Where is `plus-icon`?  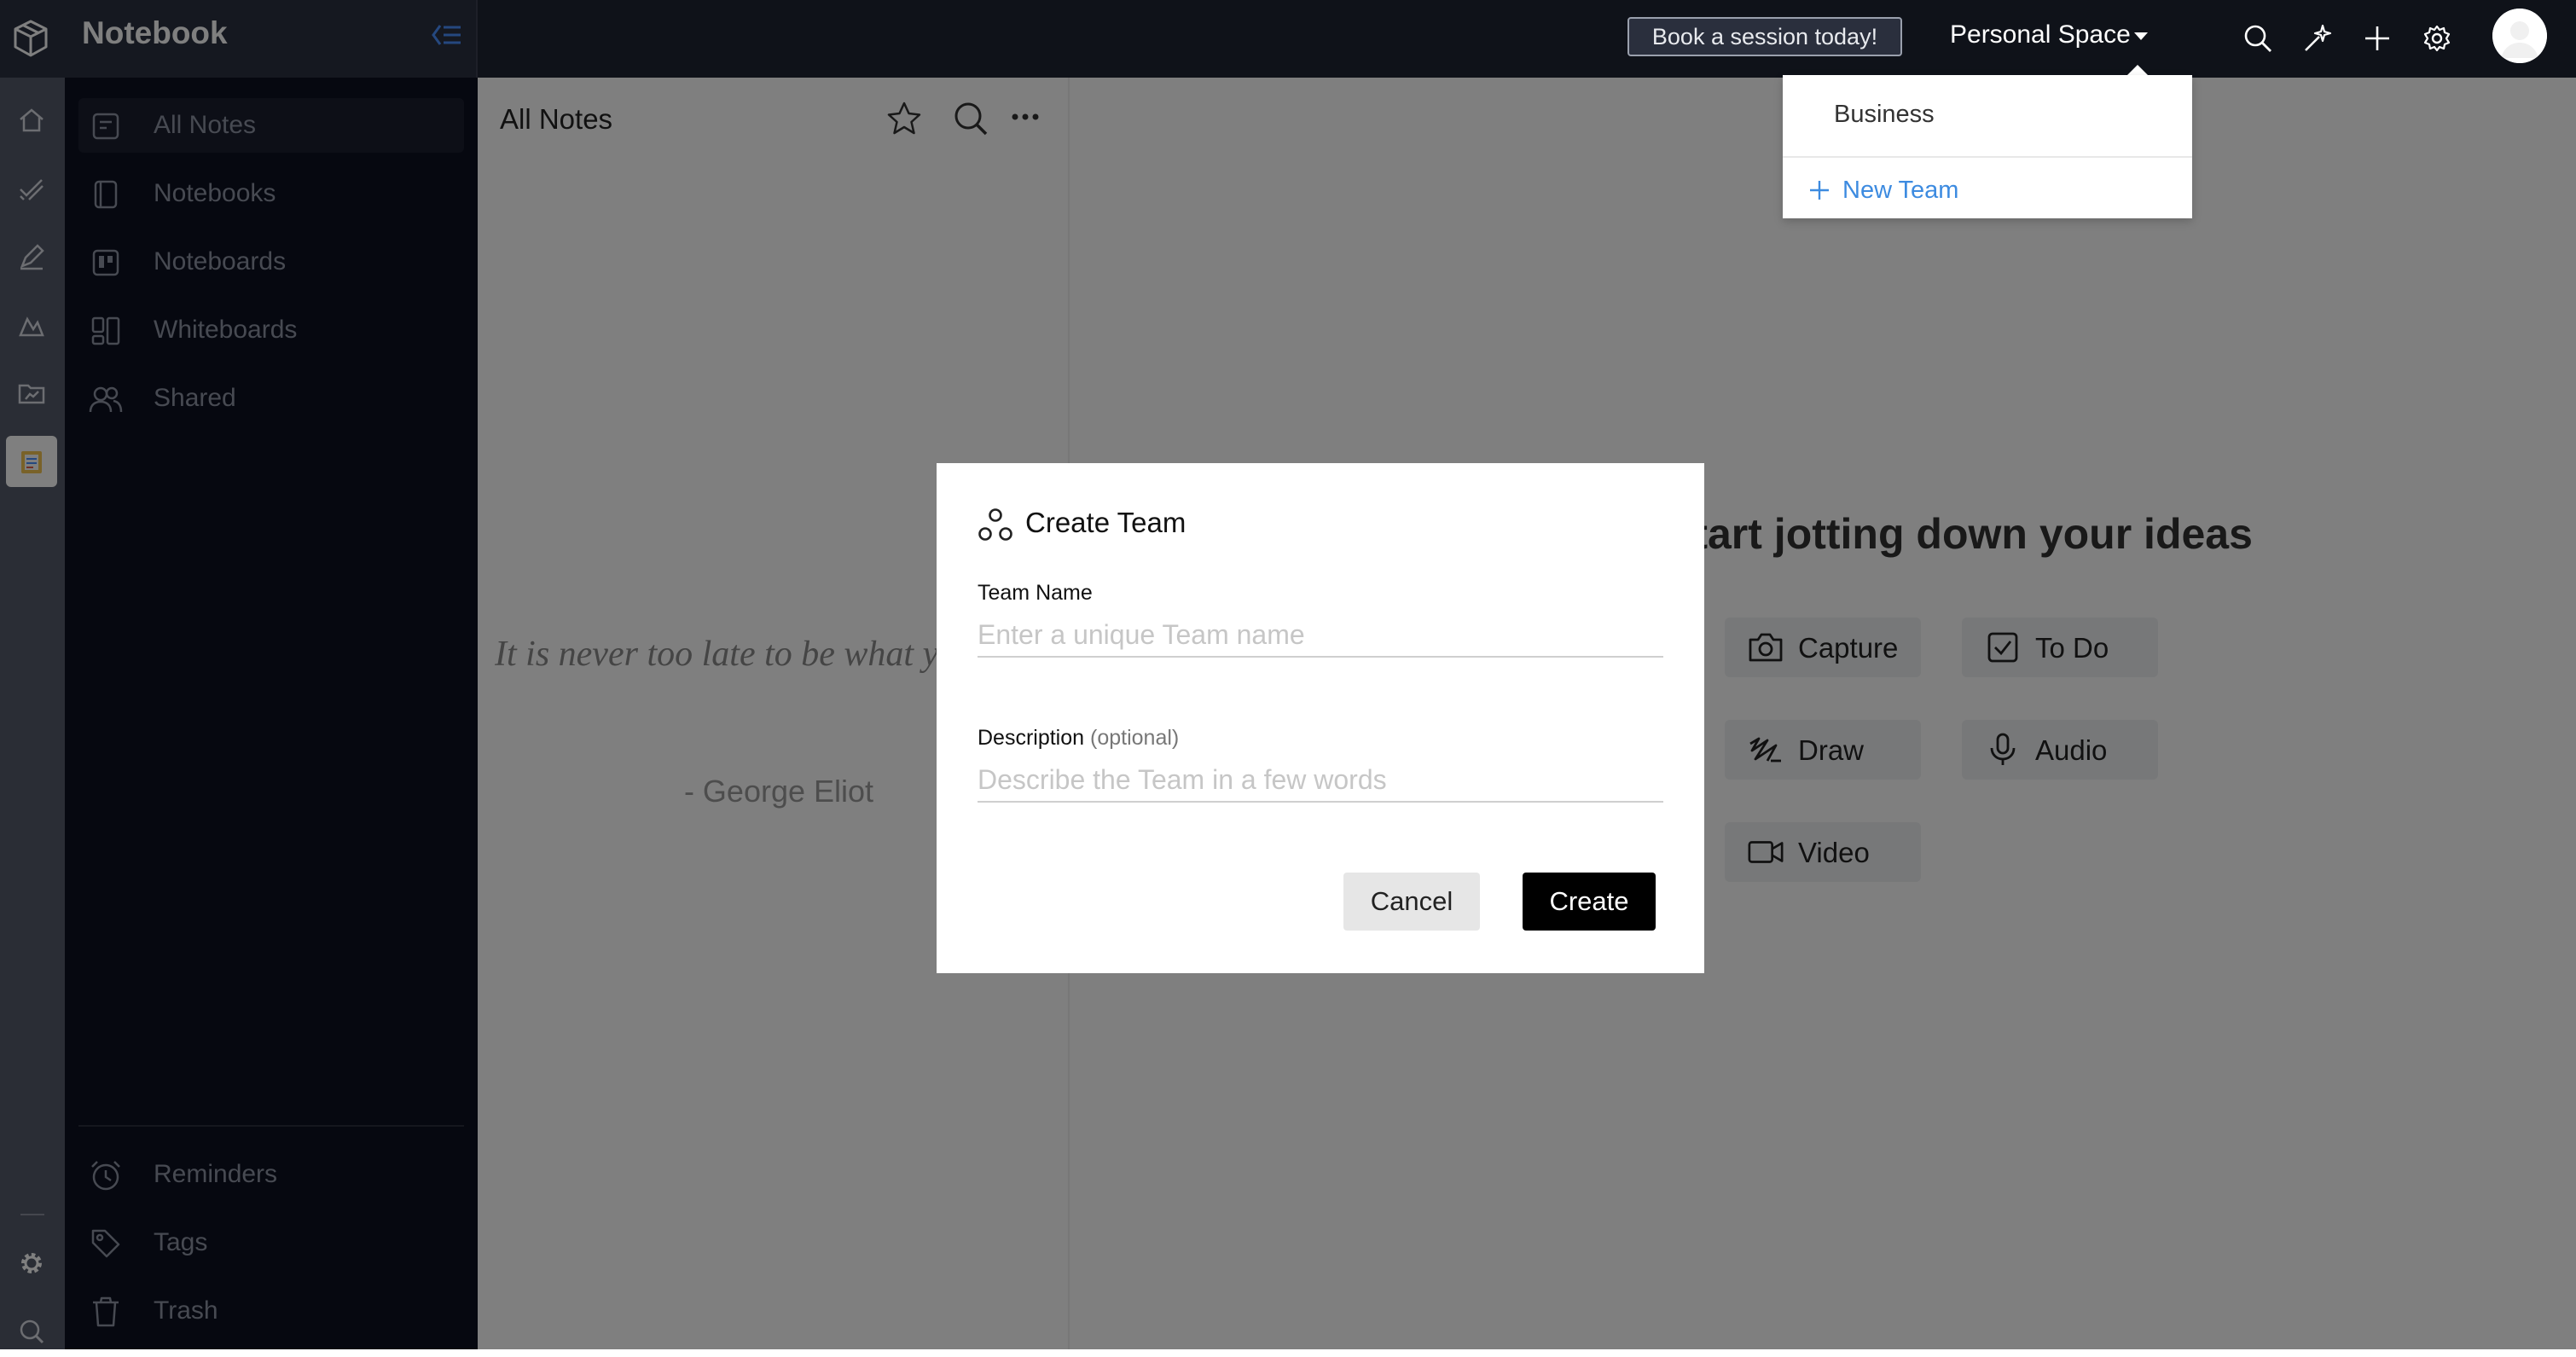 plus-icon is located at coordinates (1819, 190).